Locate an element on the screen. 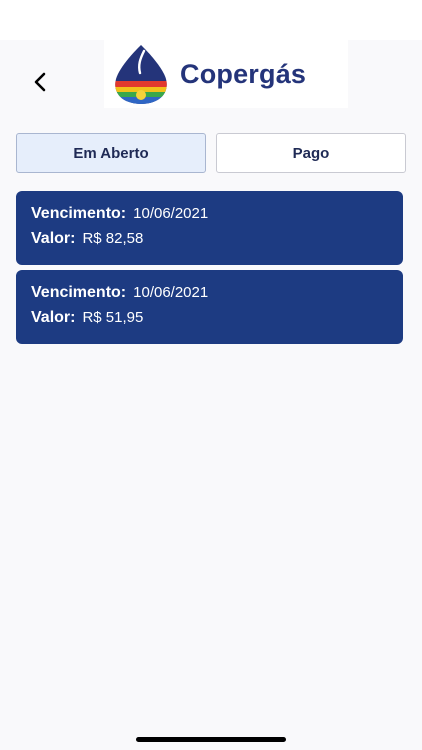 The height and width of the screenshot is (750, 422). amount-row: Valor: R$ 82,58 is located at coordinates (217, 242).